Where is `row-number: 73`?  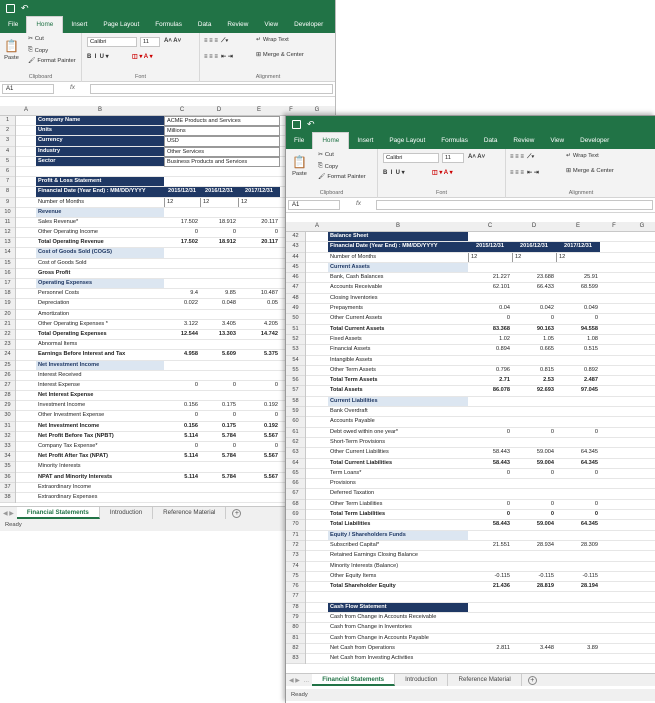 row-number: 73 is located at coordinates (295, 556).